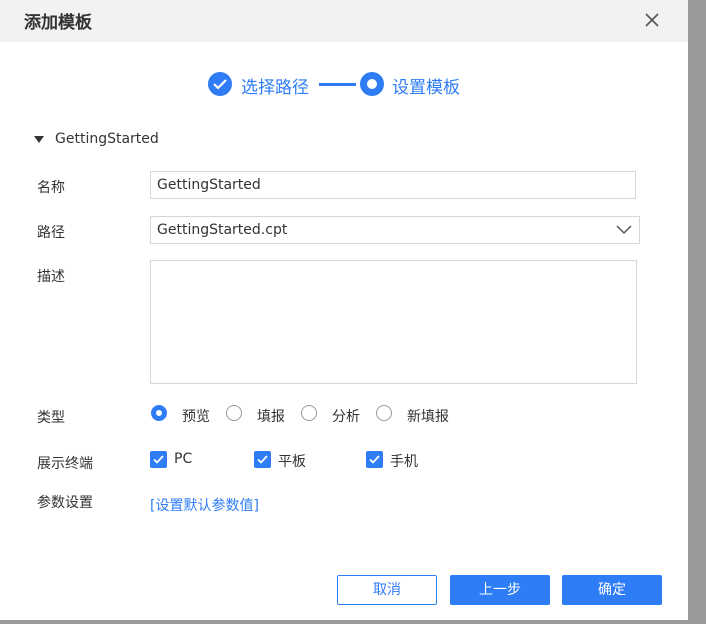 Image resolution: width=706 pixels, height=624 pixels. I want to click on name-input: GettingStarted, so click(393, 185).